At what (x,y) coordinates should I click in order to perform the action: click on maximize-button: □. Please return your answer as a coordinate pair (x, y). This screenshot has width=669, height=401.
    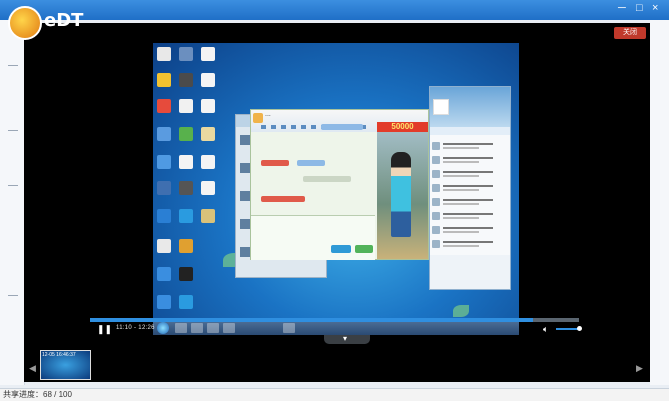
    Looking at the image, I should click on (639, 8).